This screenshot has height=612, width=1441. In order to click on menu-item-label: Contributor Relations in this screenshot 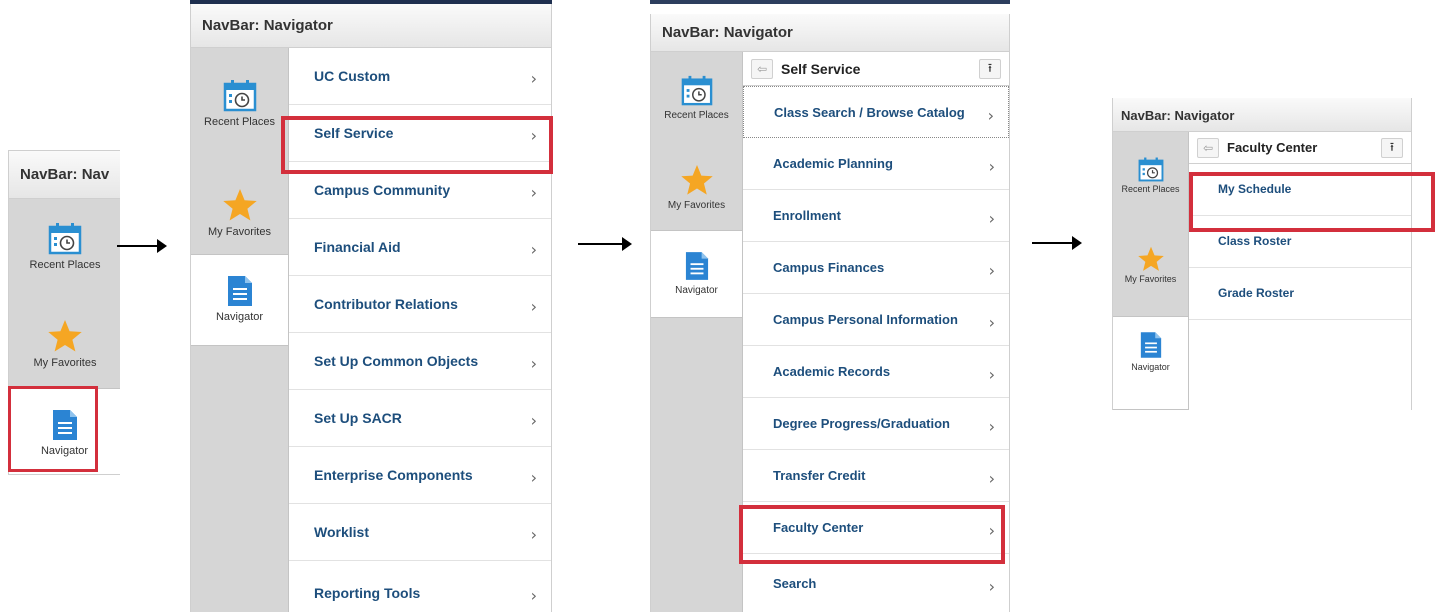, I will do `click(386, 304)`.